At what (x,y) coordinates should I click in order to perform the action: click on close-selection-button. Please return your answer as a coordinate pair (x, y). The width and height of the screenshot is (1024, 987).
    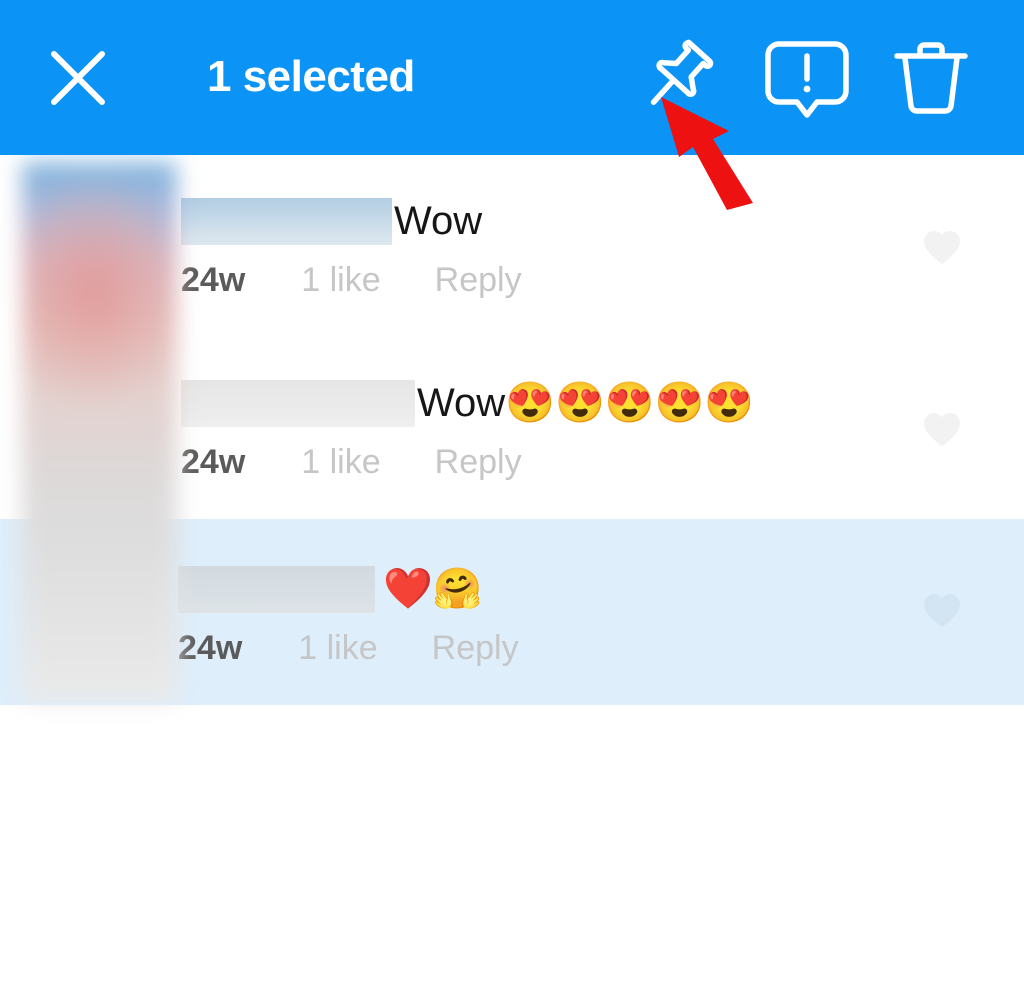
    Looking at the image, I should click on (78, 78).